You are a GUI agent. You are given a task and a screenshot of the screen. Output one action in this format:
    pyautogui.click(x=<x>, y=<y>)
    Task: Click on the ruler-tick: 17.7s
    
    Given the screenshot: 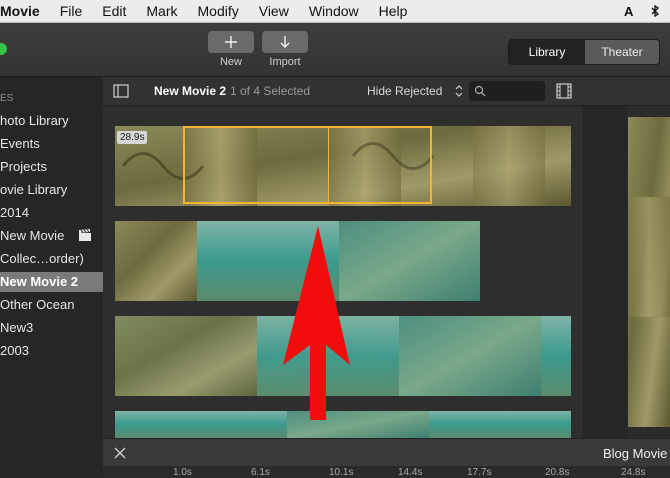 What is the action you would take?
    pyautogui.click(x=479, y=472)
    